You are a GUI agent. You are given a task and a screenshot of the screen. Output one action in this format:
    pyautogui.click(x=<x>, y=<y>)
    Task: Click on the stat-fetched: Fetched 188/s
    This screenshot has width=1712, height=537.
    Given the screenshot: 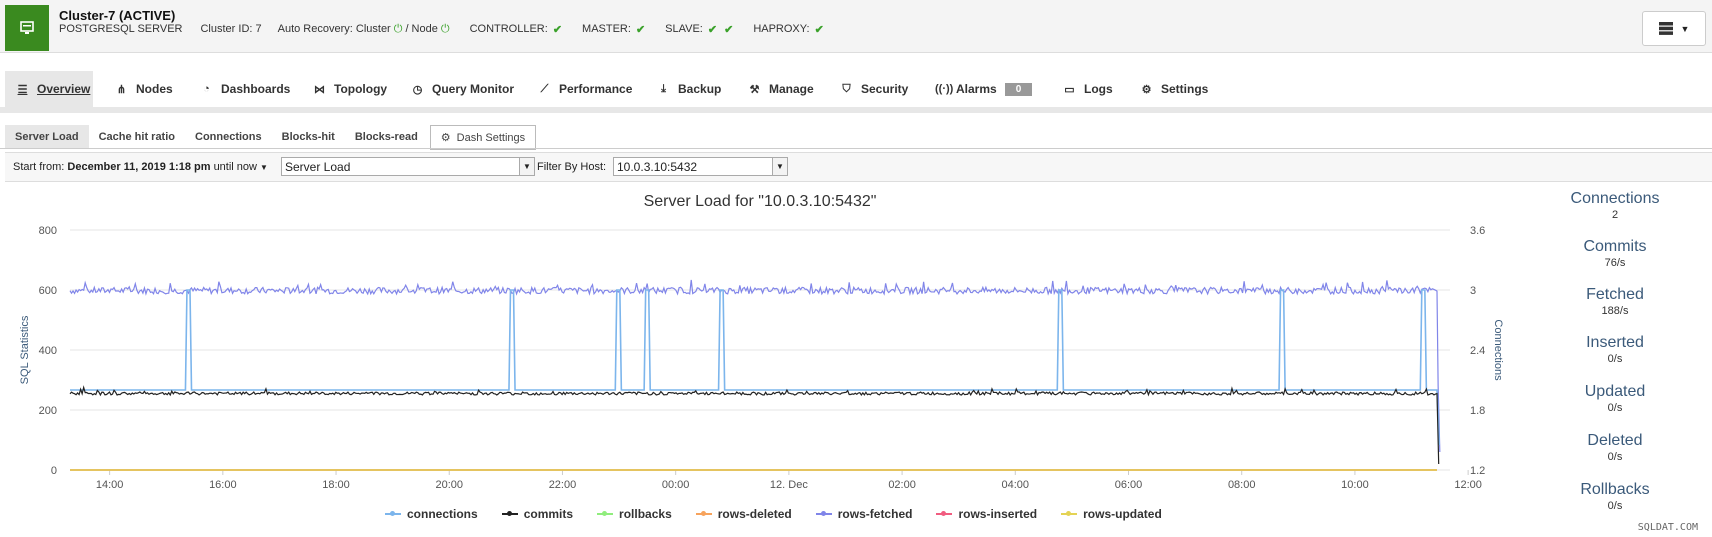 What is the action you would take?
    pyautogui.click(x=1615, y=301)
    